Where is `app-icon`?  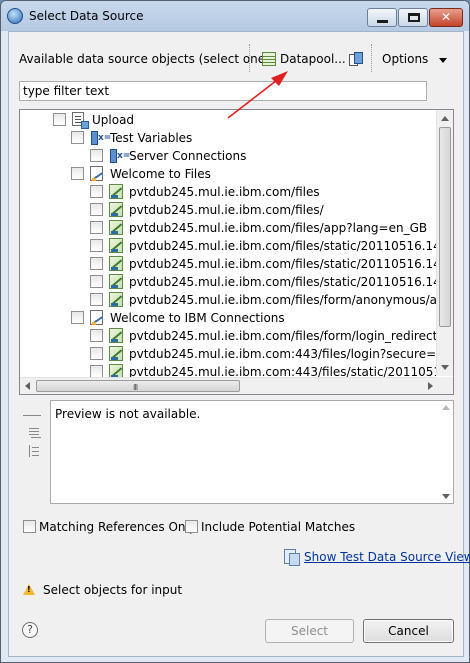
app-icon is located at coordinates (15, 16).